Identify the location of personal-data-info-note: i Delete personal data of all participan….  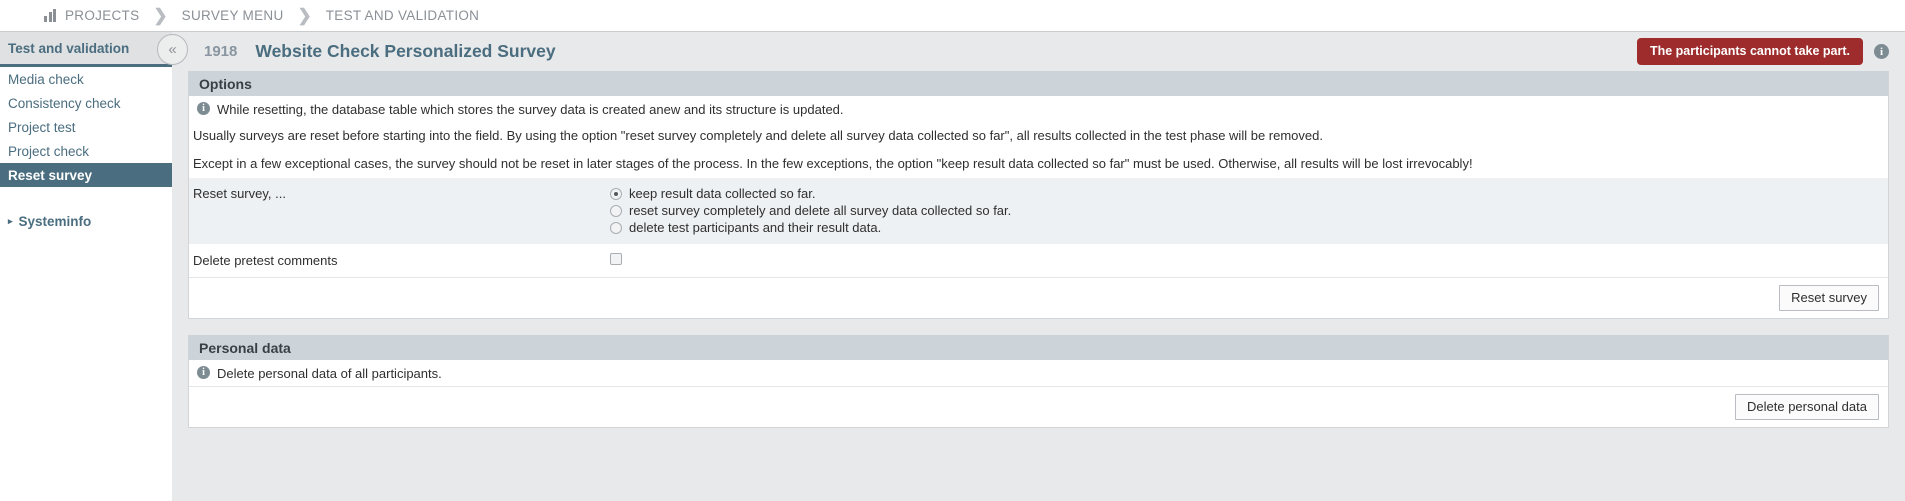
(1038, 373).